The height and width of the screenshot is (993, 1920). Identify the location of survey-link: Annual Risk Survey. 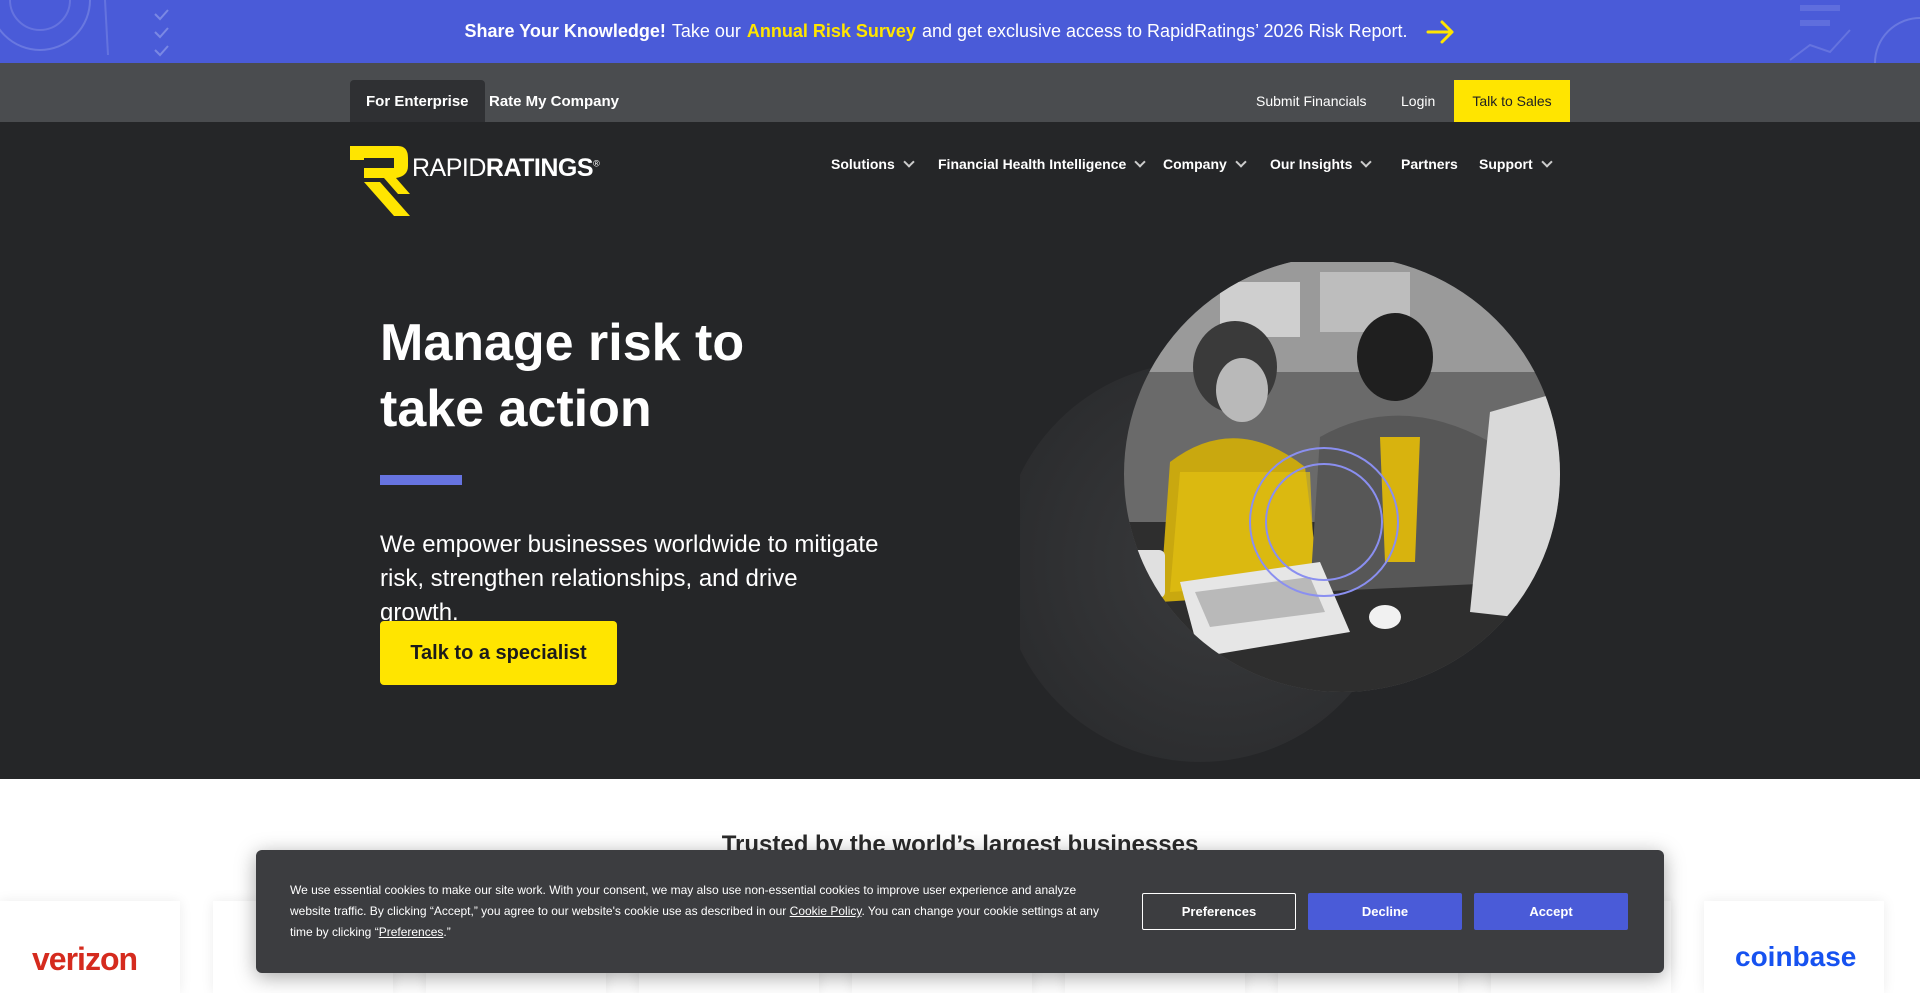
(831, 31).